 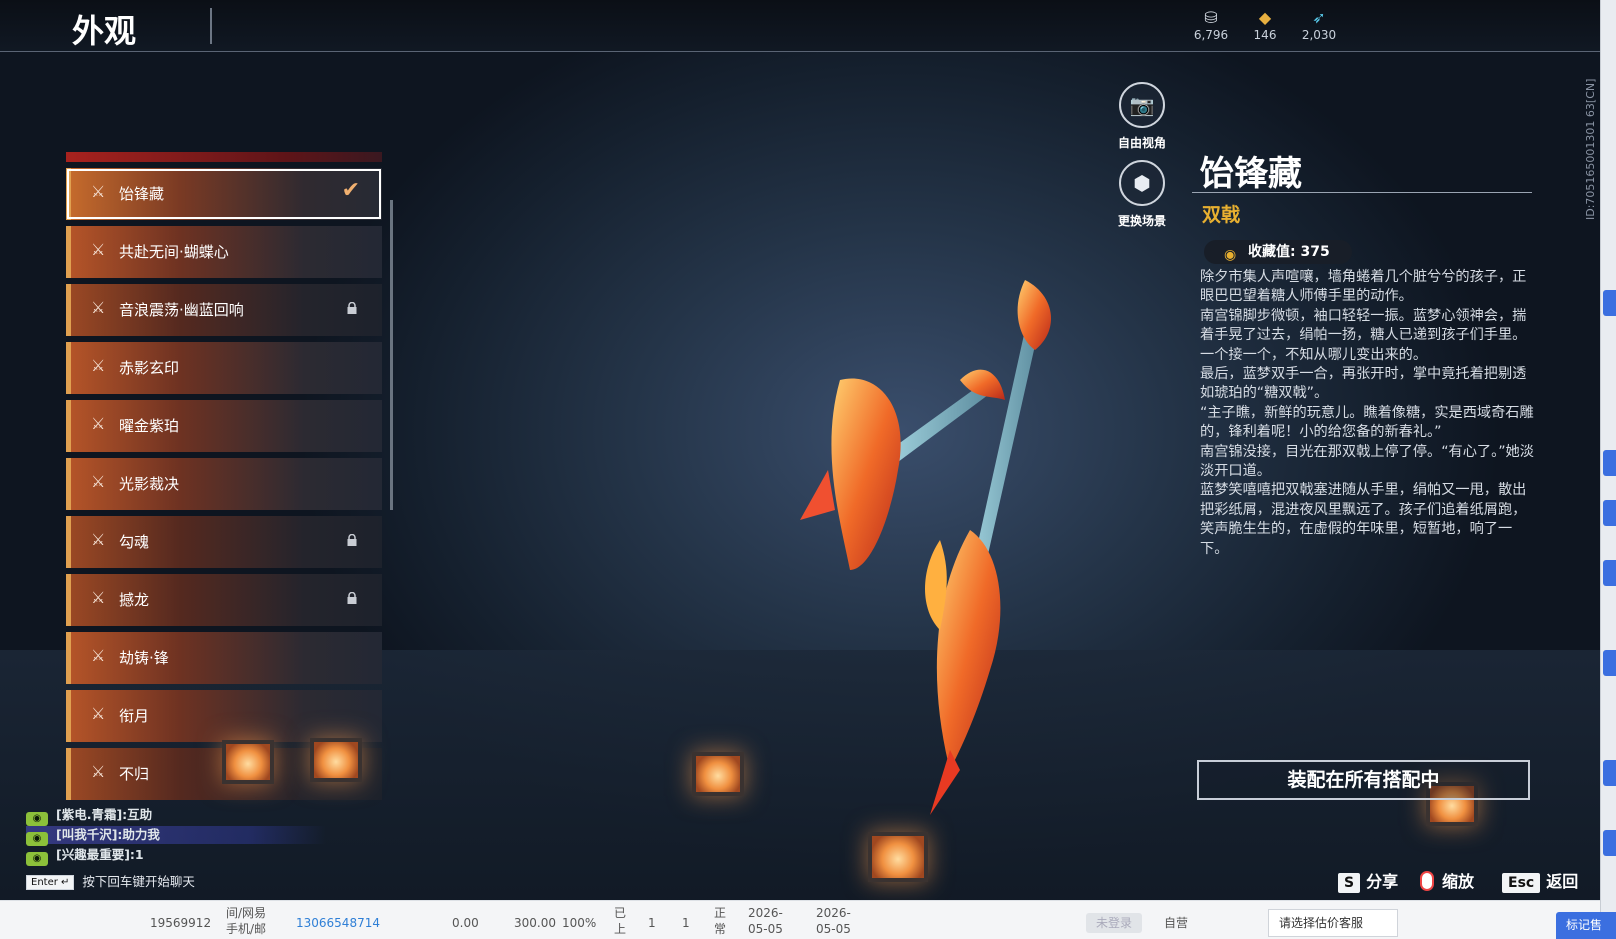 What do you see at coordinates (176, 836) in the screenshot?
I see `chat-message: ◉ [叫我千沢]:助力我` at bounding box center [176, 836].